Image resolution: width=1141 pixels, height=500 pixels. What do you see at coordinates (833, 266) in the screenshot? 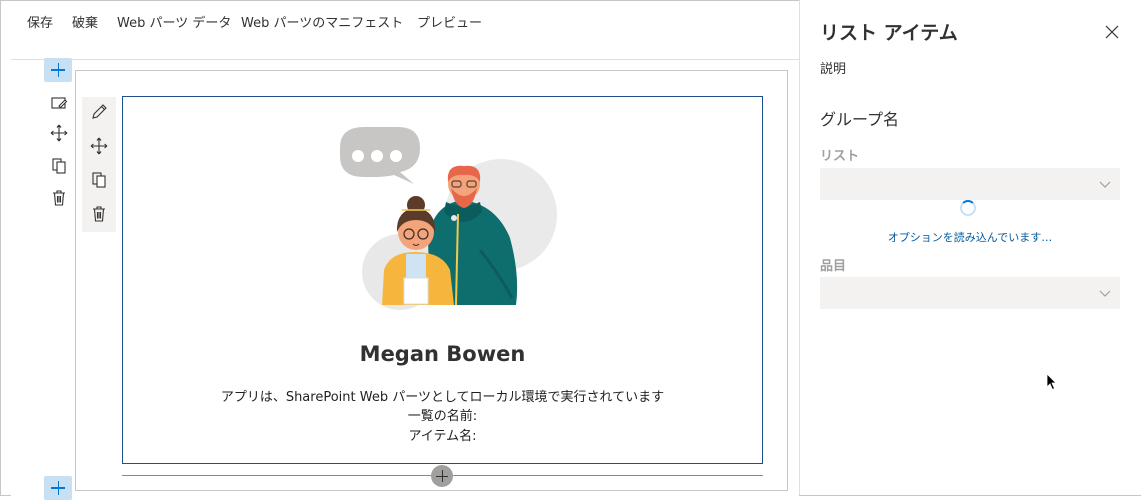
I see `item-field-label: 品目` at bounding box center [833, 266].